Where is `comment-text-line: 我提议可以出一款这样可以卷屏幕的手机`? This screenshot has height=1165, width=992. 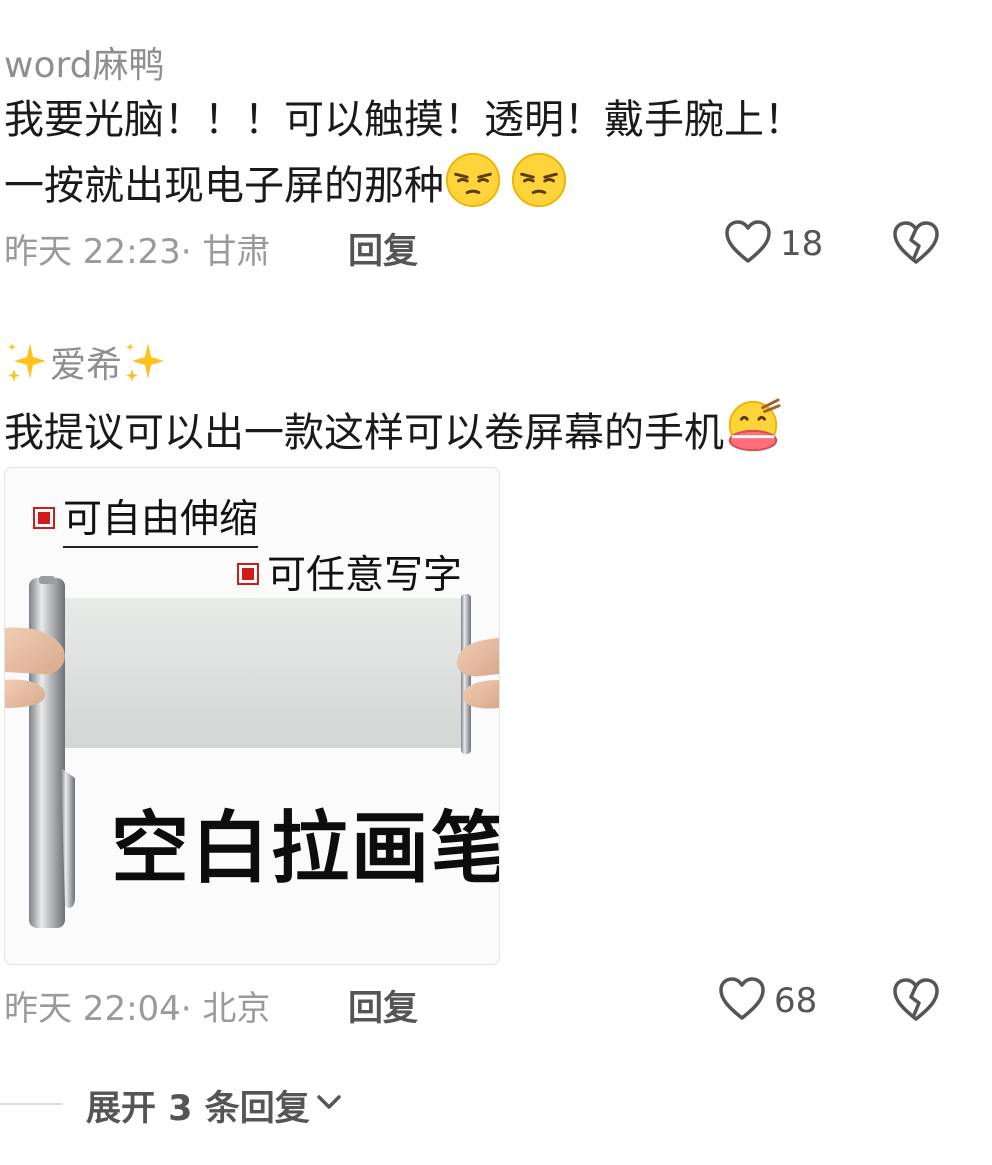 comment-text-line: 我提议可以出一款这样可以卷屏幕的手机 is located at coordinates (397, 431).